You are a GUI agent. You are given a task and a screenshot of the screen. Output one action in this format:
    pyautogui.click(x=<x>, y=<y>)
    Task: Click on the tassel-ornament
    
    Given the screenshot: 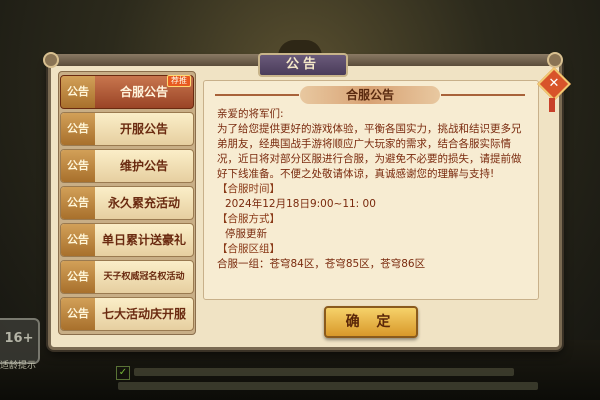 What is the action you would take?
    pyautogui.click(x=552, y=105)
    